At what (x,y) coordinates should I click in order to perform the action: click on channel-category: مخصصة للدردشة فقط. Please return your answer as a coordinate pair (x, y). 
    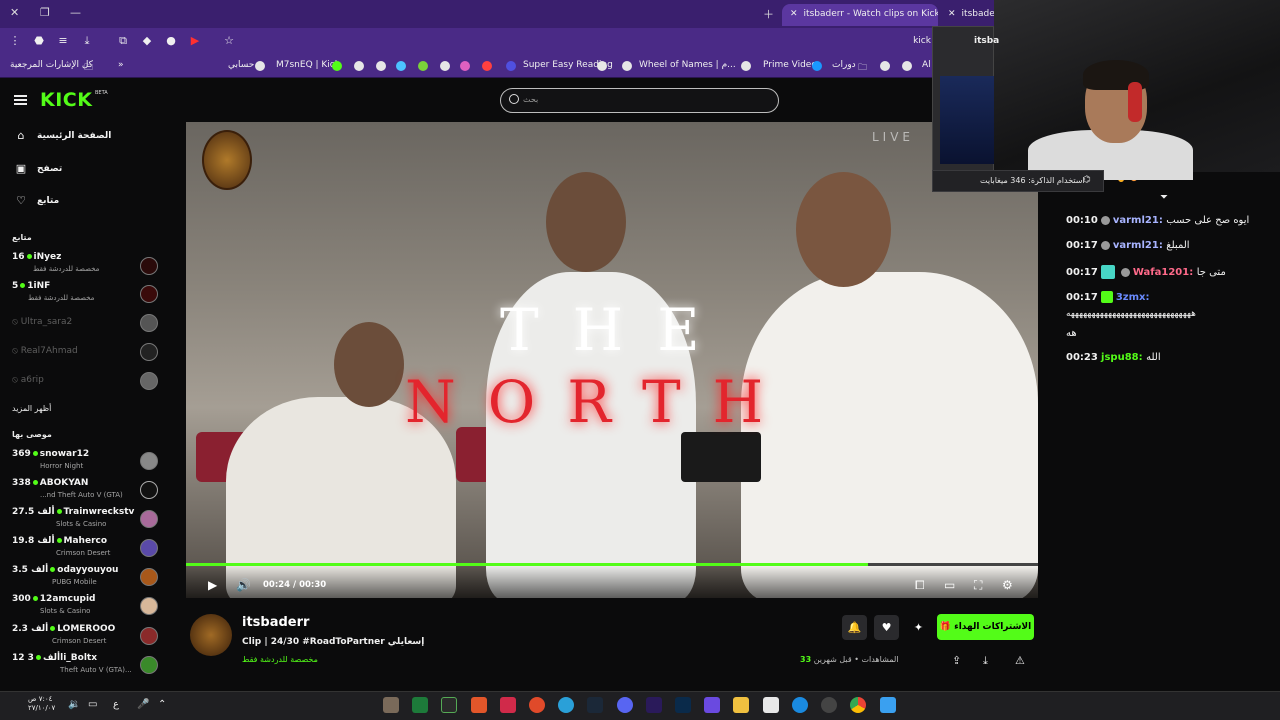
    Looking at the image, I should click on (61, 298).